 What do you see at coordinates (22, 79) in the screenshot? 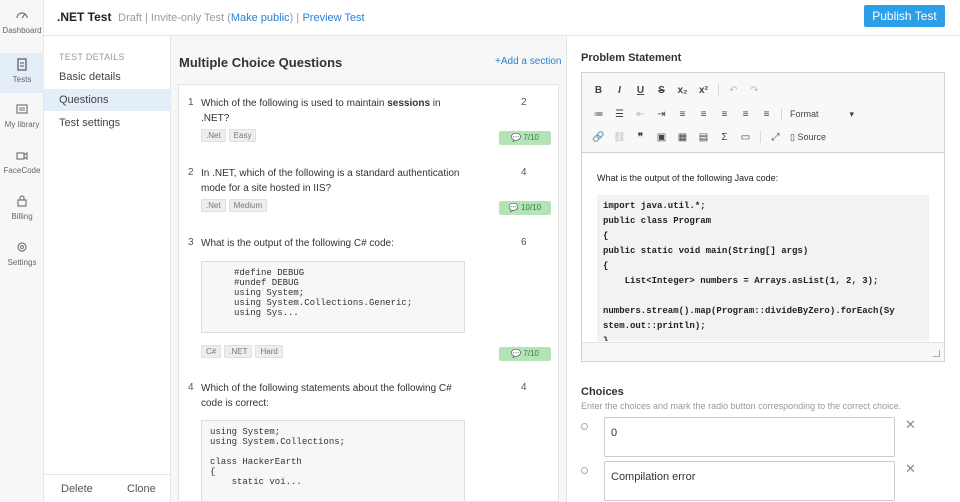
I see `nav-tests-label: Tests` at bounding box center [22, 79].